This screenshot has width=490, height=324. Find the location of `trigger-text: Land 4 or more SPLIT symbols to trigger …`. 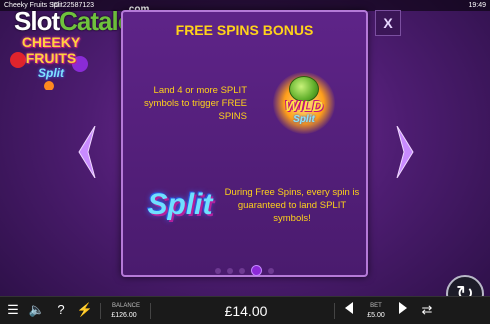

trigger-text: Land 4 or more SPLIT symbols to trigger … is located at coordinates (195, 103).